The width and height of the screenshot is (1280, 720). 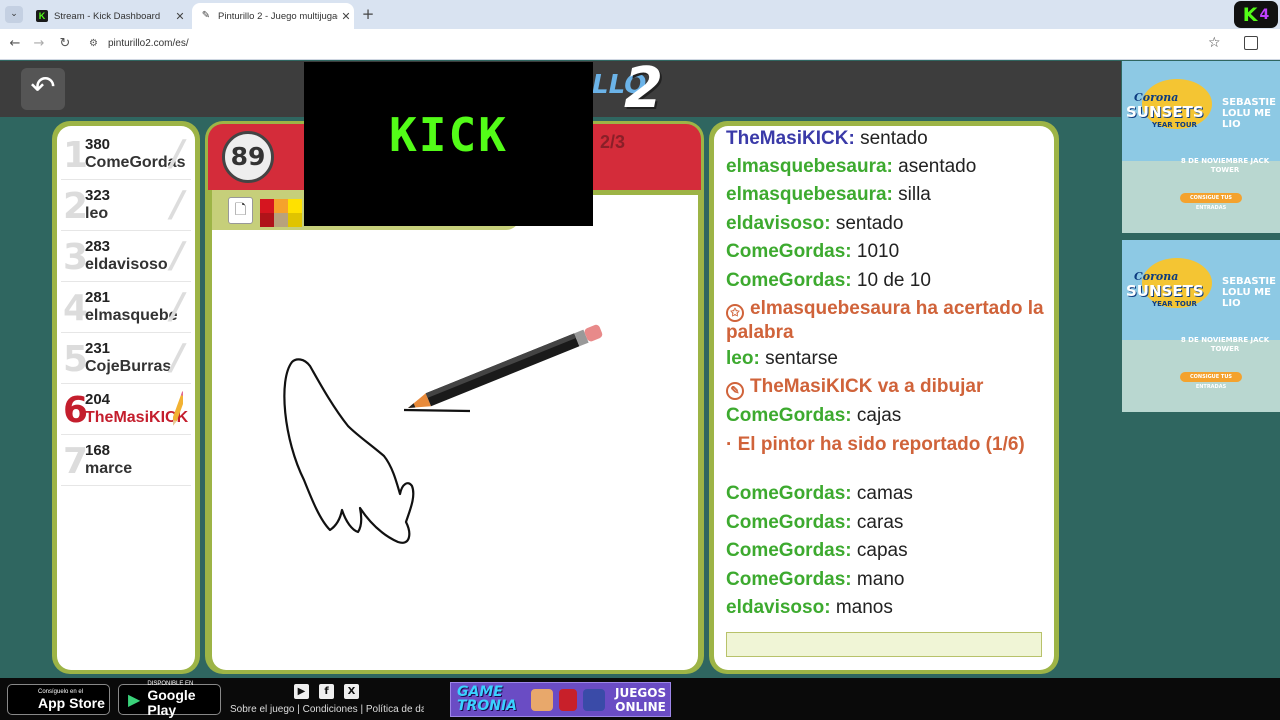 What do you see at coordinates (351, 691) in the screenshot?
I see `x-twitter-icon: X` at bounding box center [351, 691].